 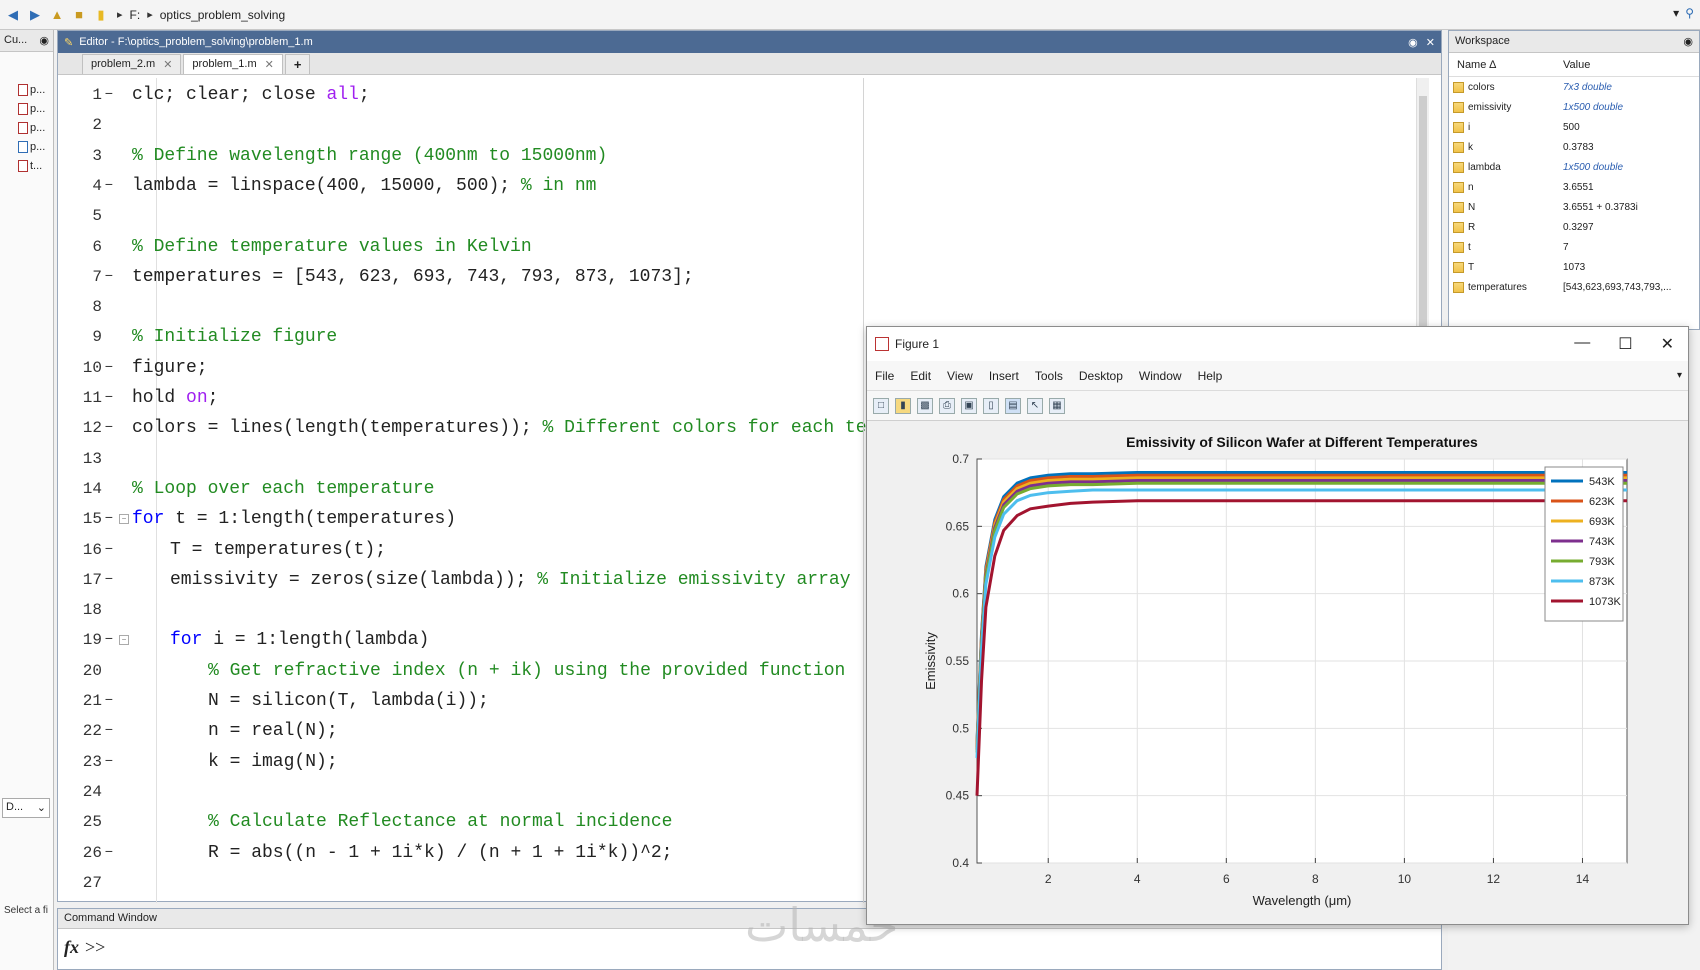 I want to click on up-folder-icon: ▲, so click(x=57, y=15).